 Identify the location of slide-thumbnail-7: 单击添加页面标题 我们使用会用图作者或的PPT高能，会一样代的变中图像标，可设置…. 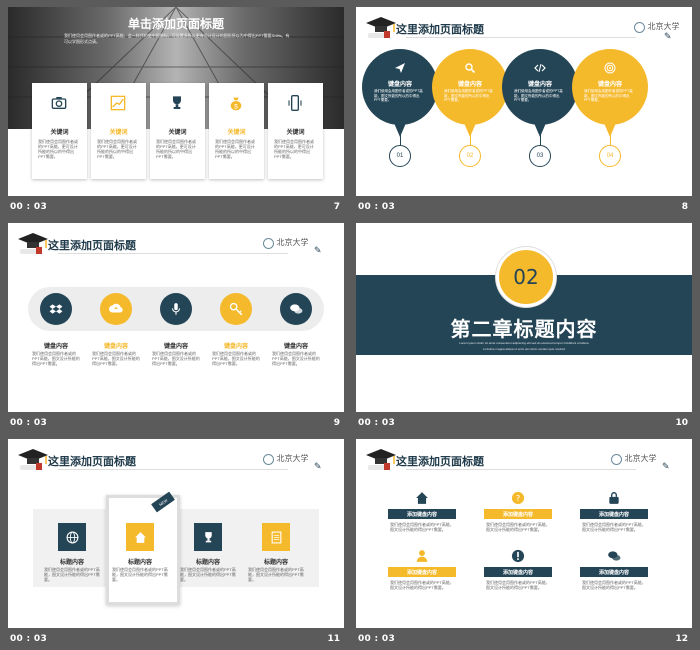
(176, 101).